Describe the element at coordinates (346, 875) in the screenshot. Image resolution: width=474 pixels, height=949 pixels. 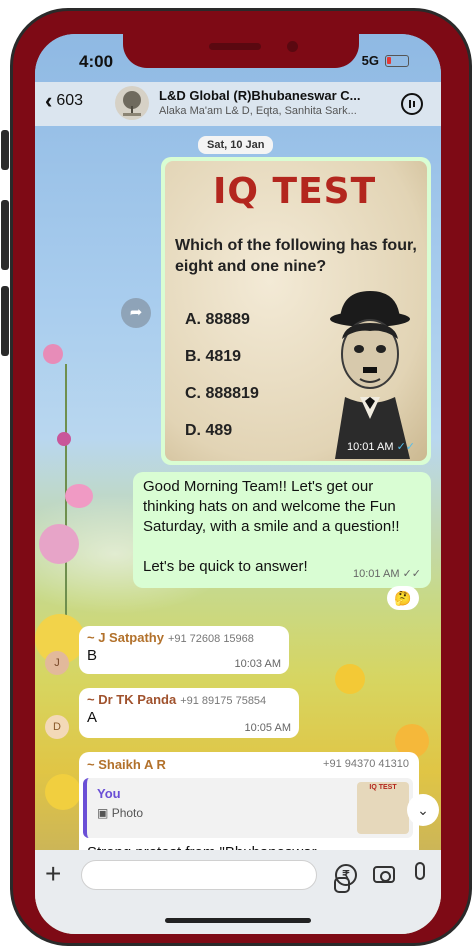
I see `payment-rupee-icon: ₹` at that location.